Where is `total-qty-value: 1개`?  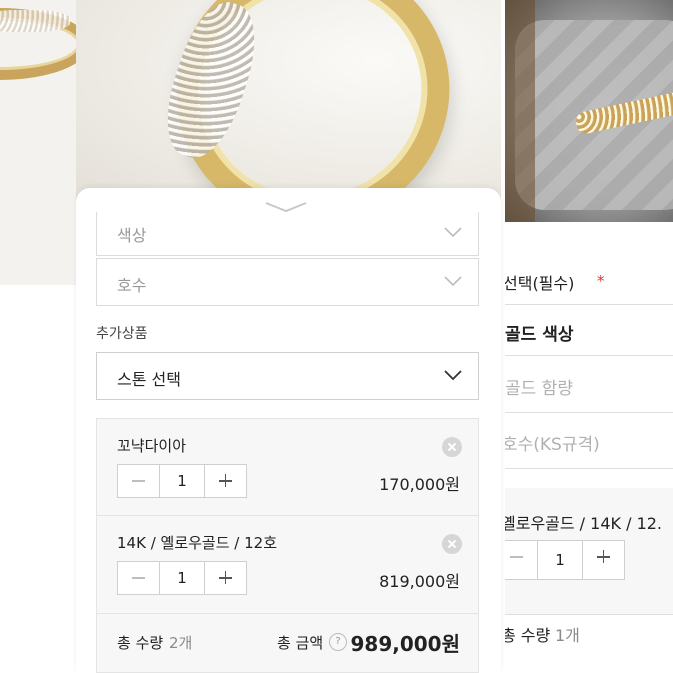 total-qty-value: 1개 is located at coordinates (567, 635).